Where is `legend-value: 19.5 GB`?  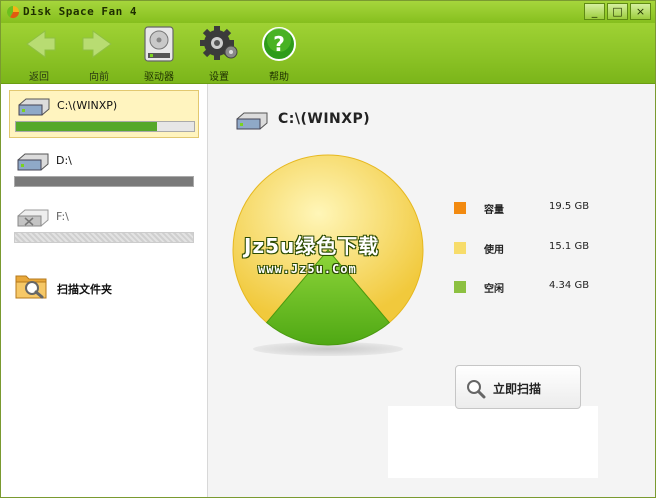
legend-value: 19.5 GB is located at coordinates (569, 206).